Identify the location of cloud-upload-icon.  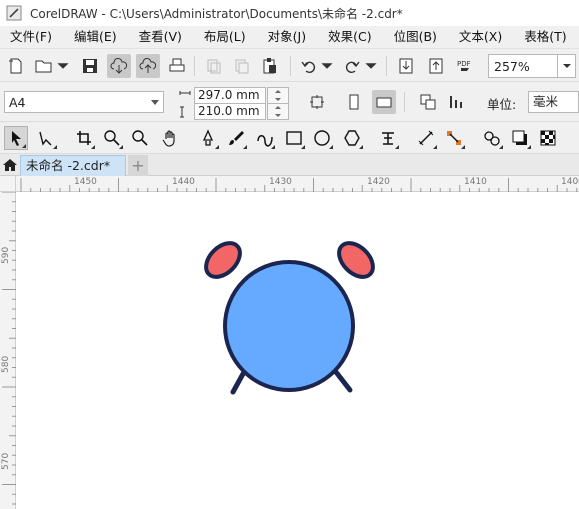
(148, 66).